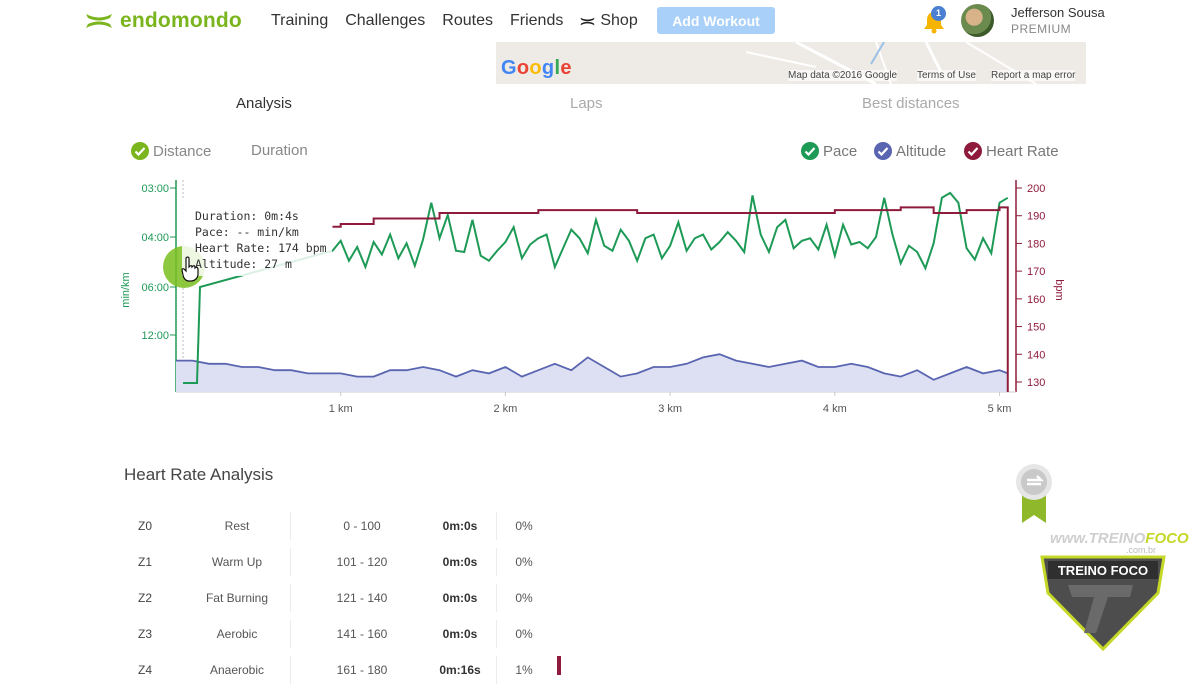 This screenshot has width=1200, height=688. What do you see at coordinates (155, 238) in the screenshot?
I see `left-tick-label: 04:00` at bounding box center [155, 238].